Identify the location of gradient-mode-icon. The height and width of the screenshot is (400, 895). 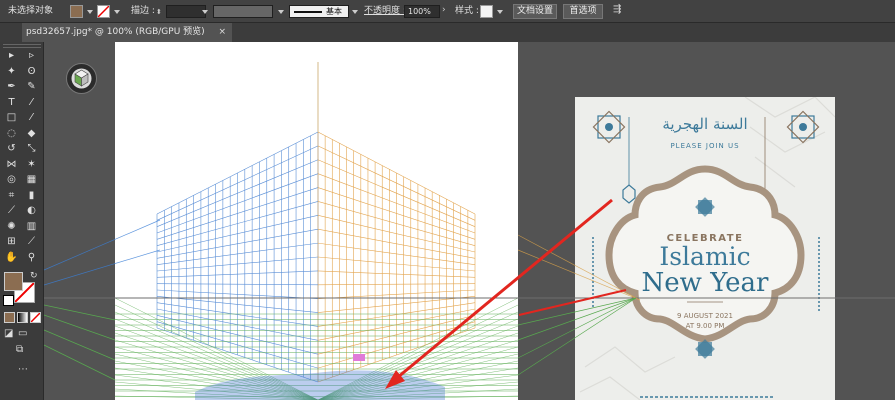
(22, 317).